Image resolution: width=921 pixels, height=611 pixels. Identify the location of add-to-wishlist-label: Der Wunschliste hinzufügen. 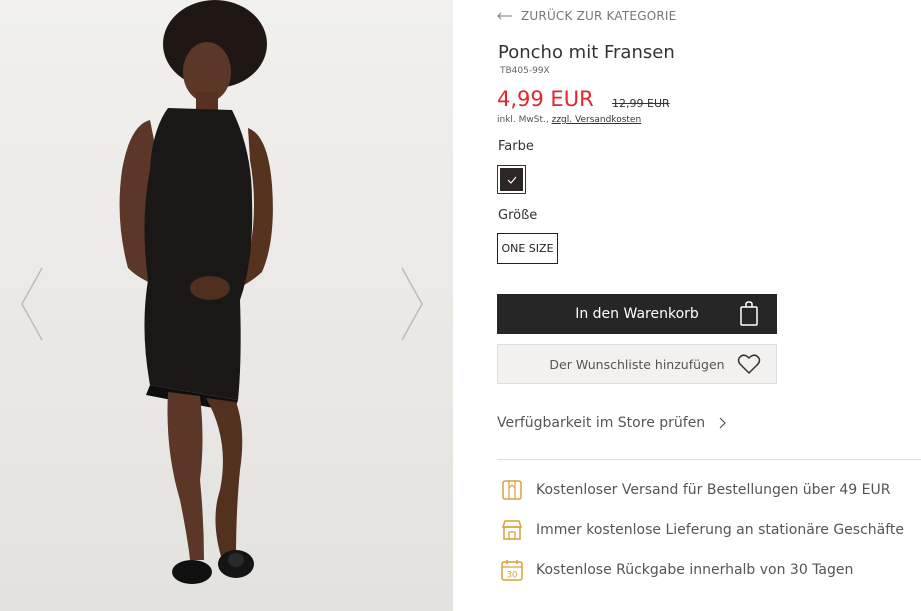
(637, 364).